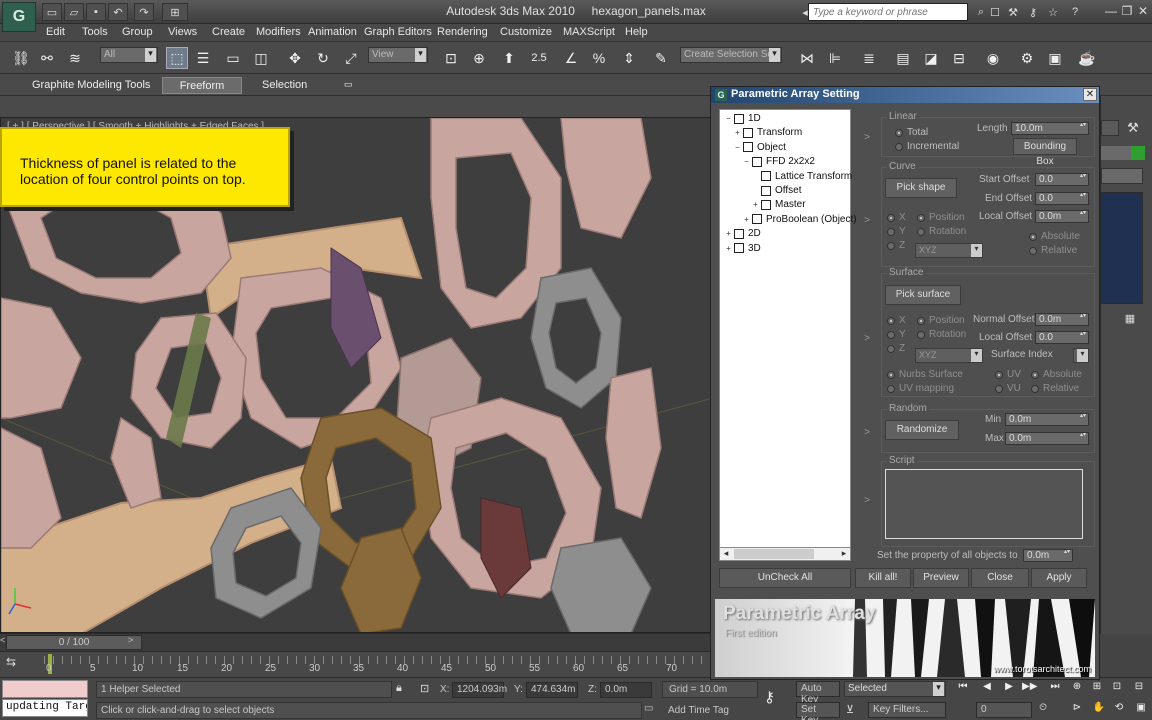 This screenshot has width=1152, height=720. What do you see at coordinates (589, 32) in the screenshot?
I see `menu-maxscript: MAXScript` at bounding box center [589, 32].